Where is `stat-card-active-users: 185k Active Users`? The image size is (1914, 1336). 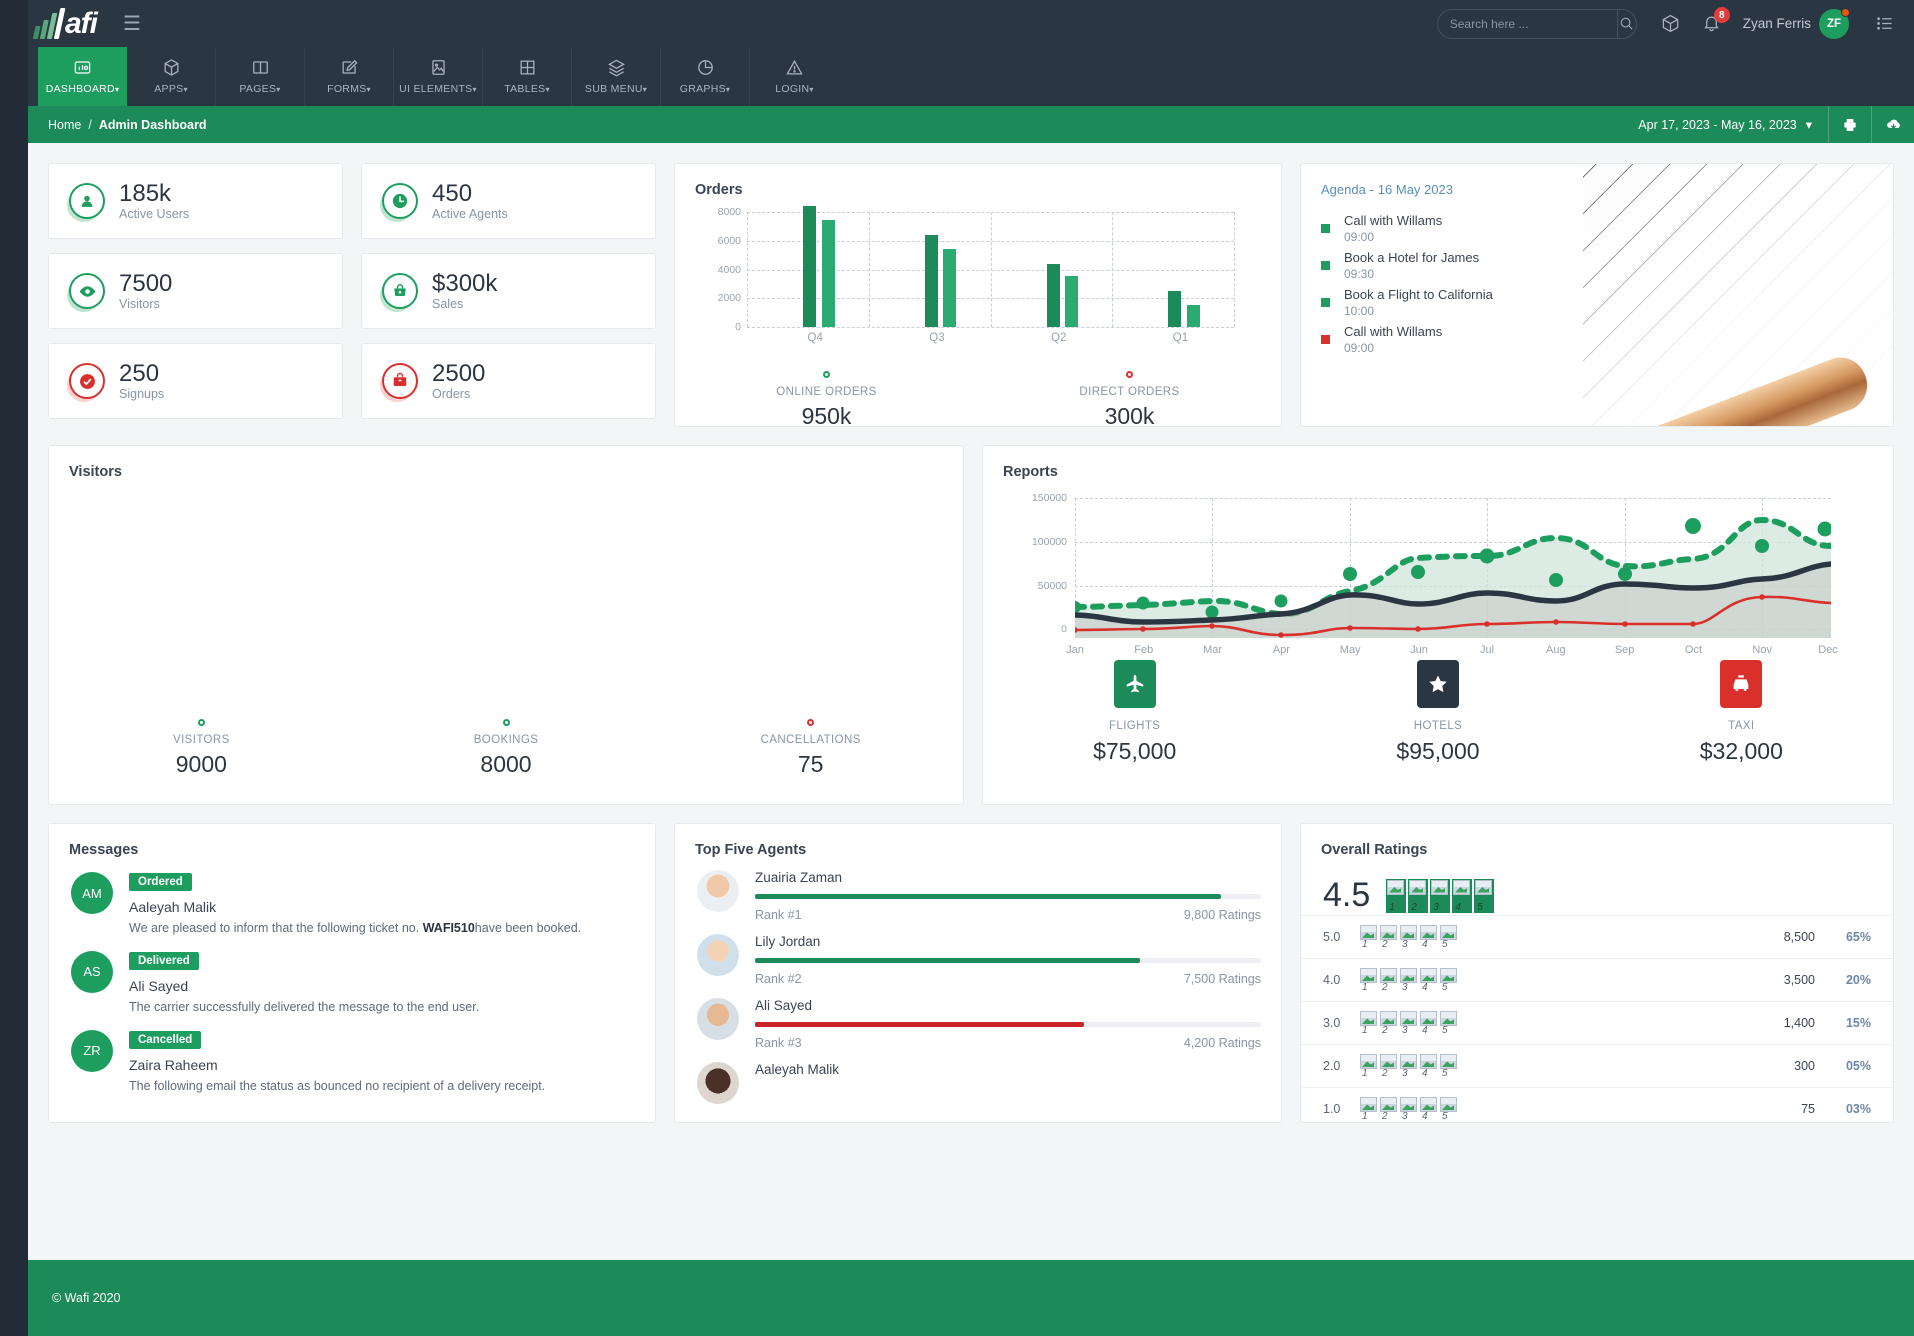
stat-card-active-users: 185k Active Users is located at coordinates (195, 201).